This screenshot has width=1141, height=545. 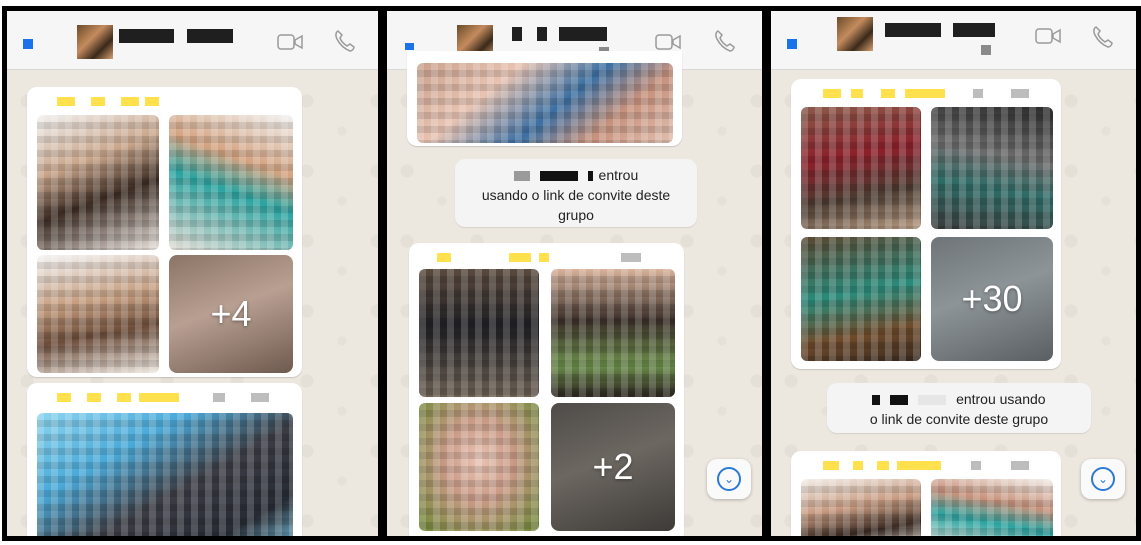 What do you see at coordinates (546, 389) in the screenshot?
I see `photo-group-bubble: +2` at bounding box center [546, 389].